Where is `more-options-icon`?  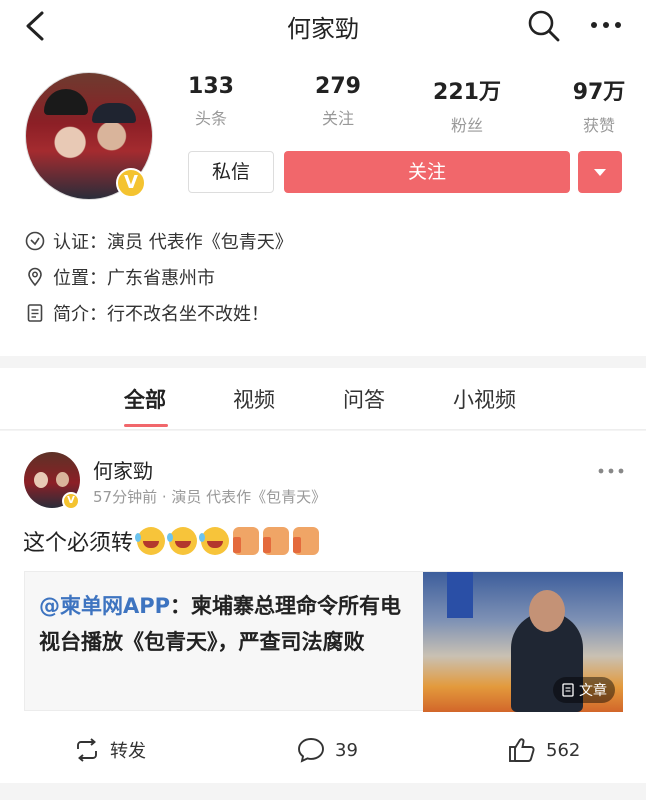
more-options-icon is located at coordinates (606, 25).